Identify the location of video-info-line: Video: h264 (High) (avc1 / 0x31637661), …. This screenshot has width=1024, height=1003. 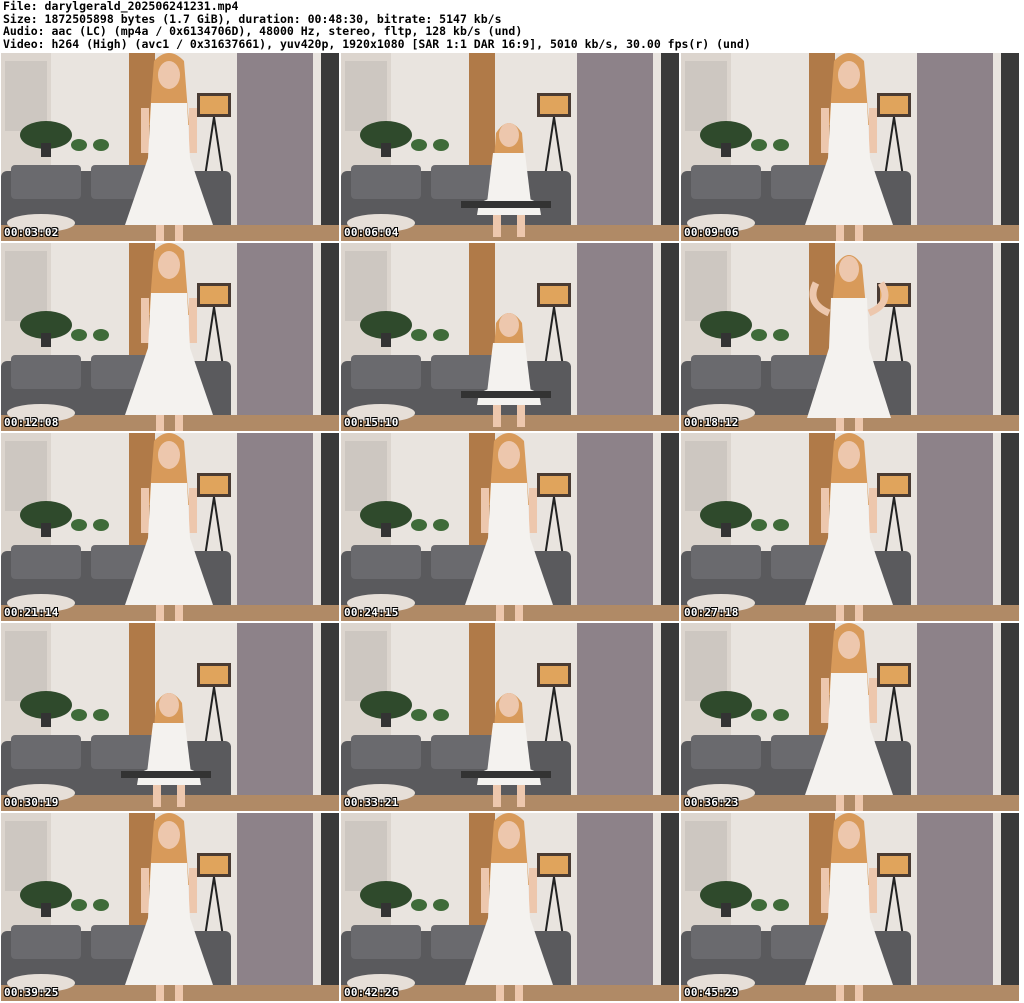
(377, 43).